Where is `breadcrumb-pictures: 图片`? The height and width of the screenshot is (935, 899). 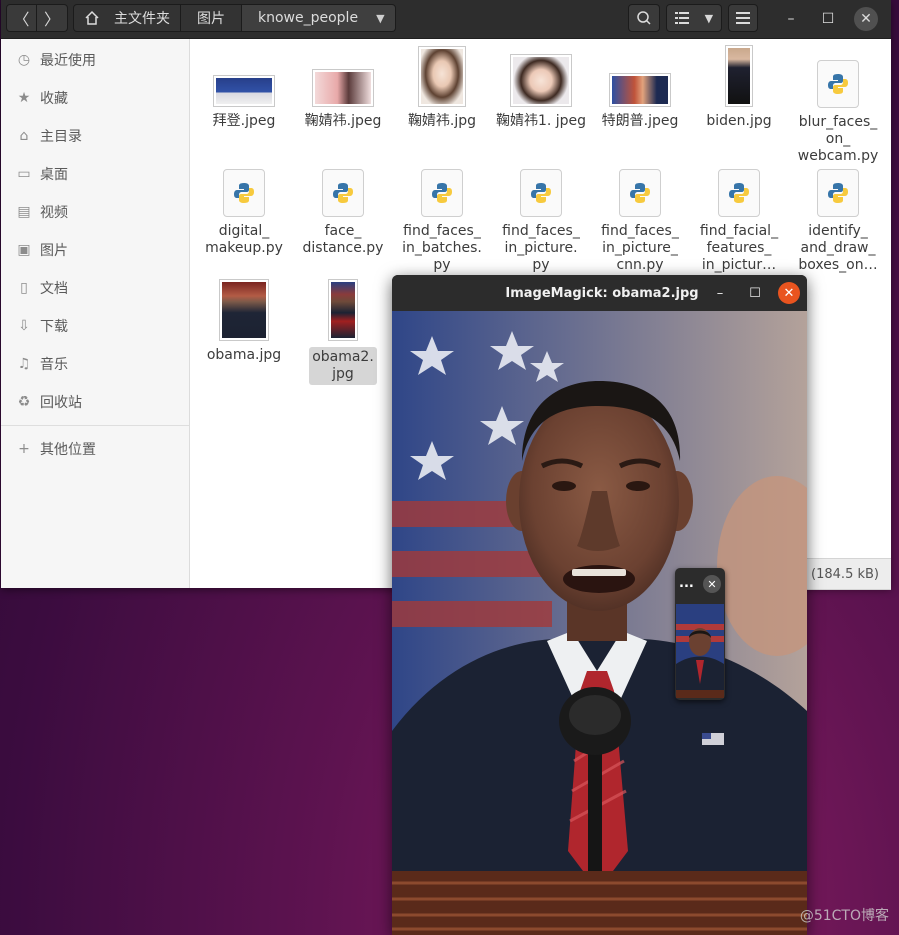
breadcrumb-pictures: 图片 is located at coordinates (211, 18).